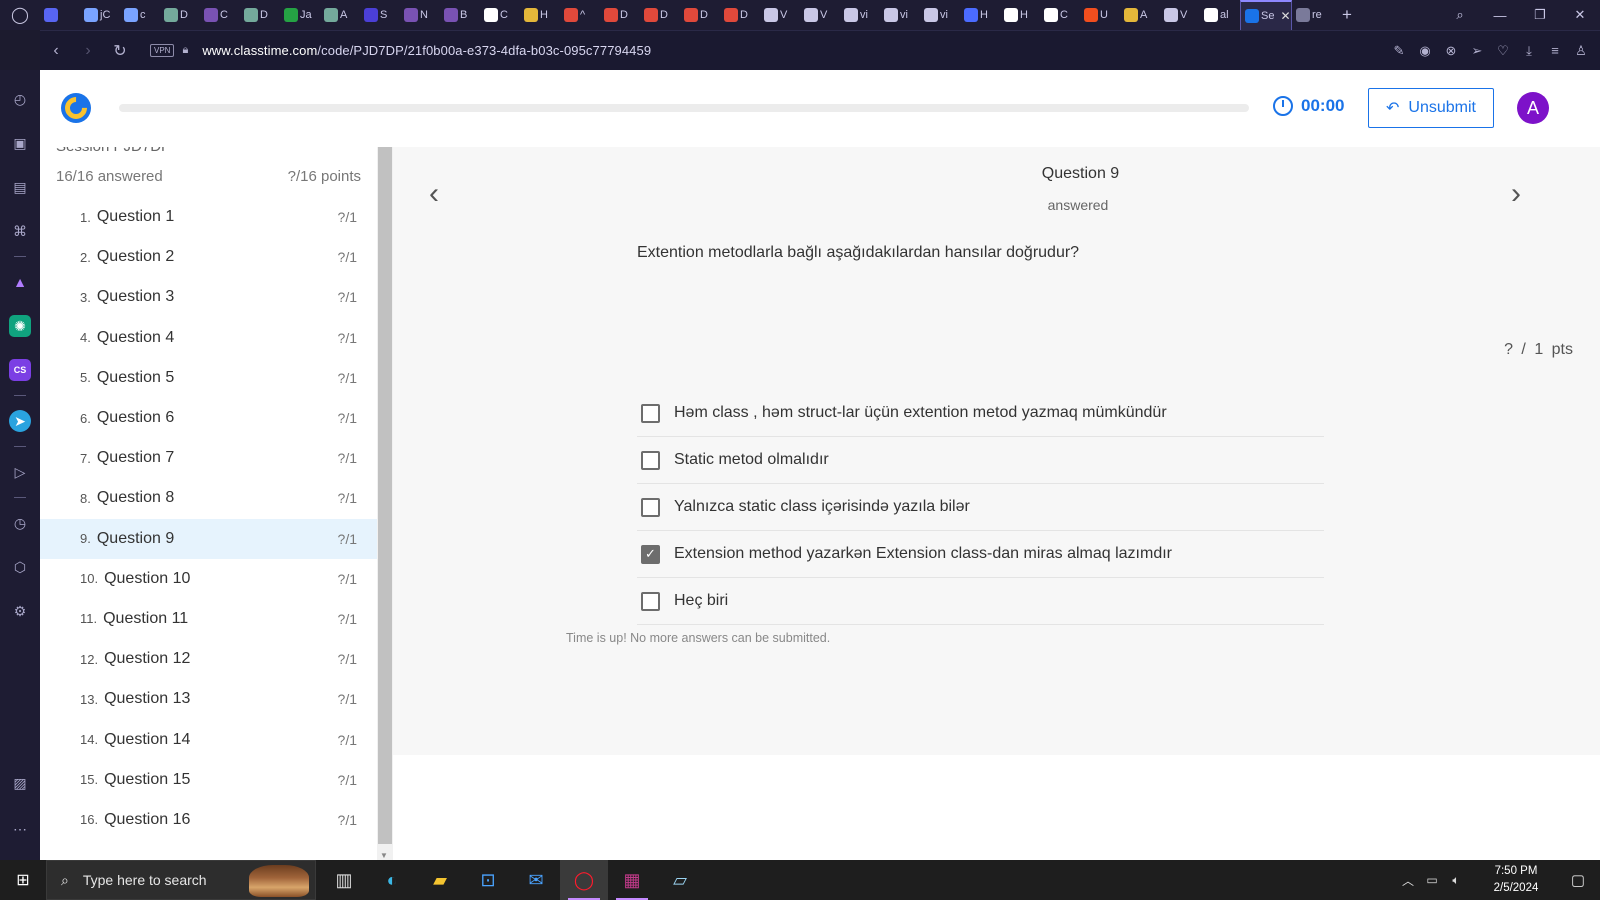 This screenshot has width=1600, height=900. I want to click on back-icon: ‹, so click(56, 51).